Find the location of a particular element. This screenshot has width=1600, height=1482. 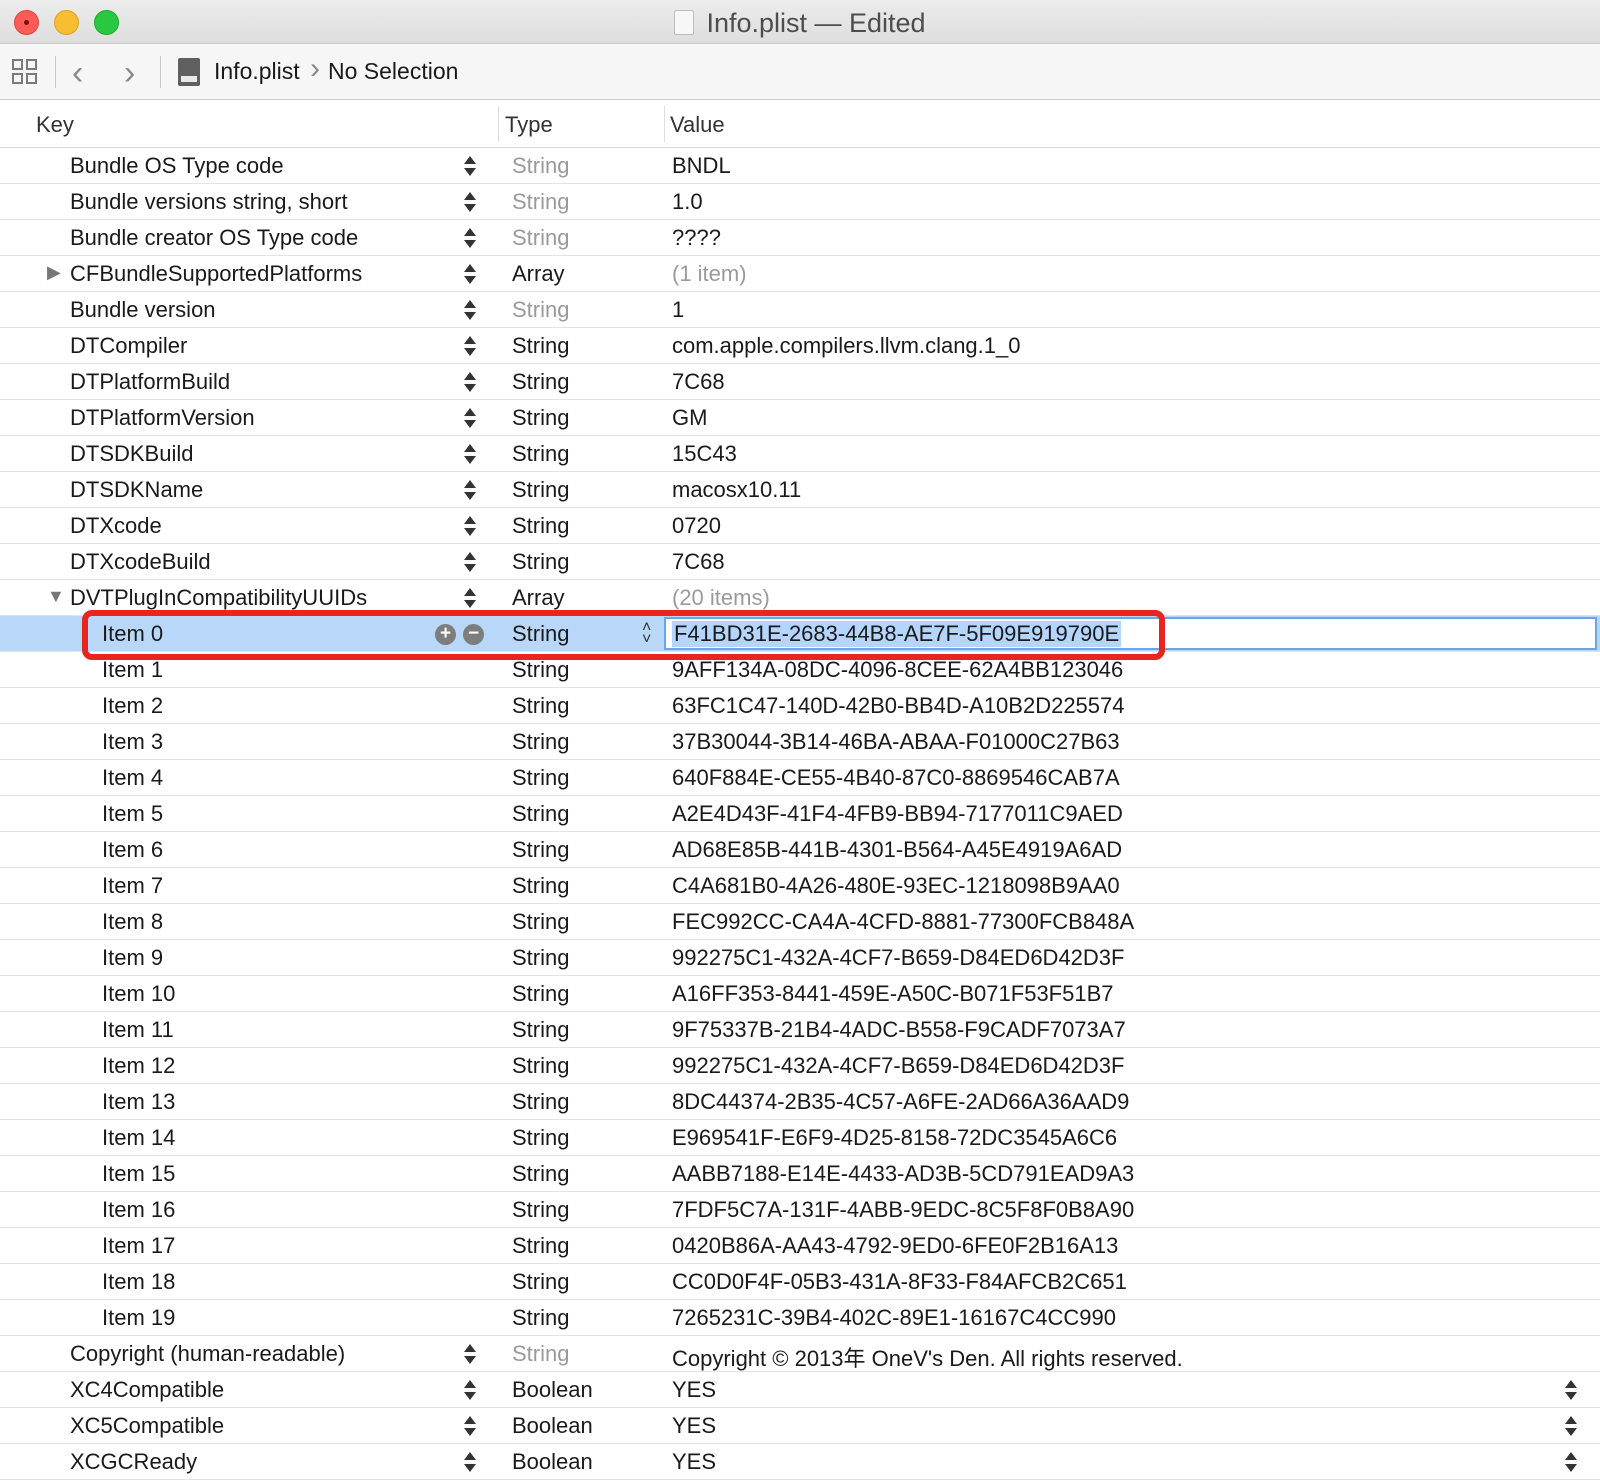

row-key: Item 17 is located at coordinates (138, 1246).